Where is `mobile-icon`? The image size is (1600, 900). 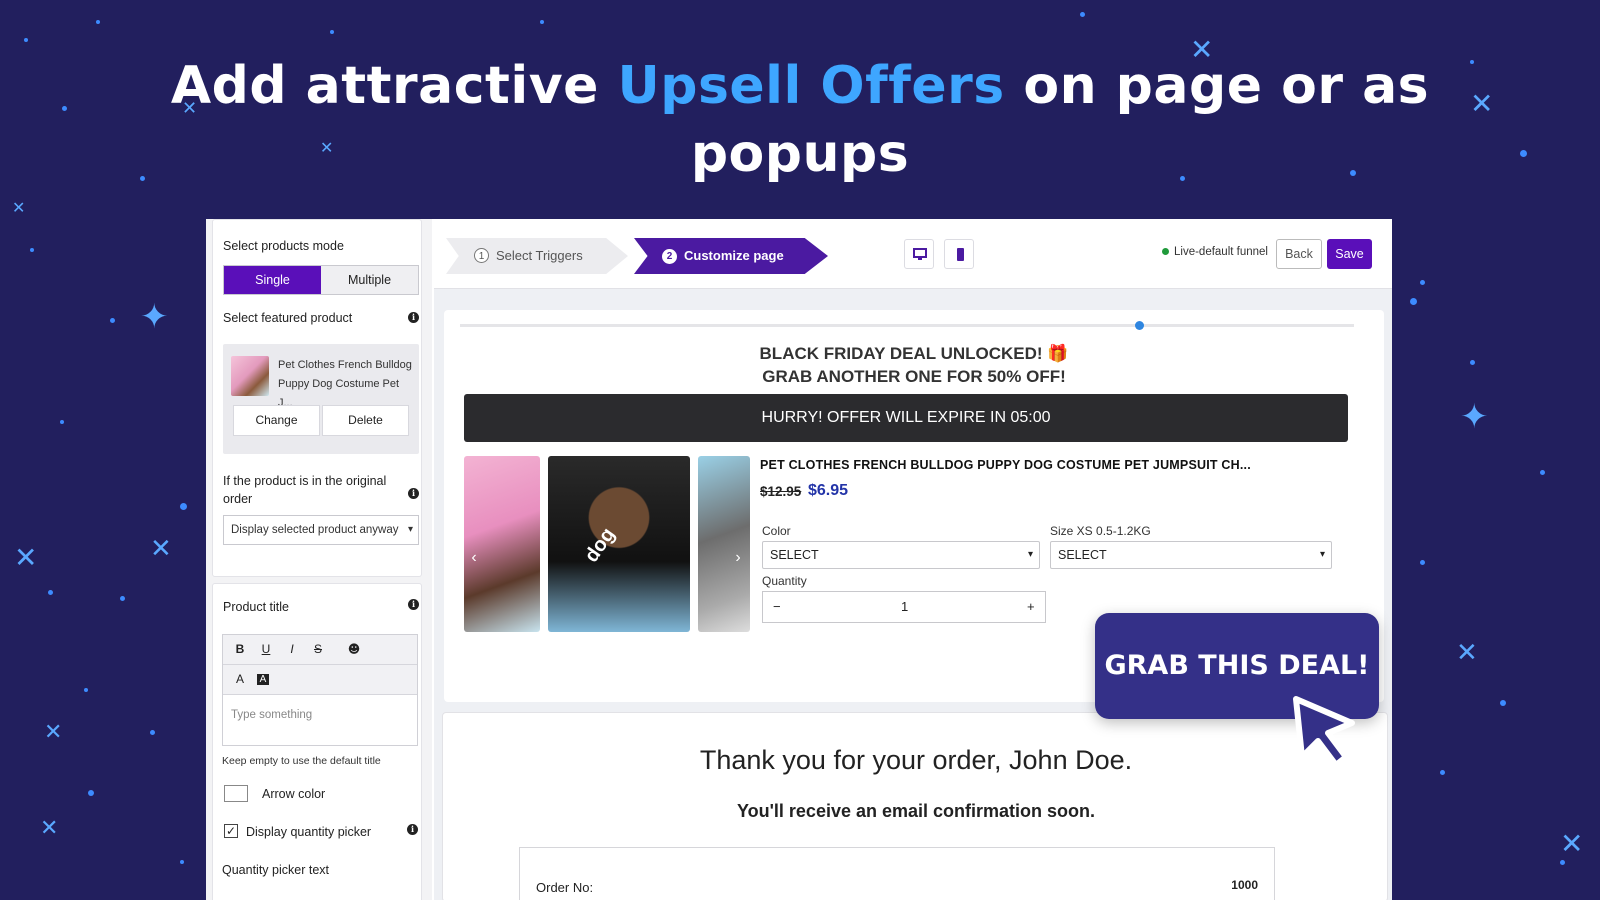
mobile-icon is located at coordinates (960, 254).